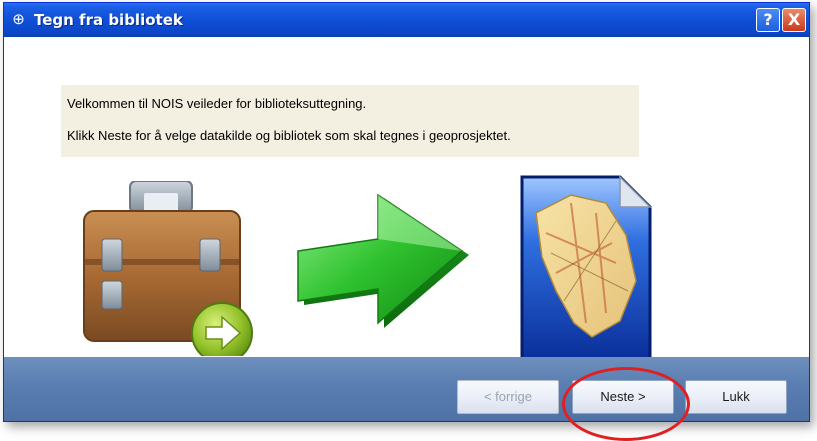 This screenshot has width=817, height=441. I want to click on close-button: Lukk, so click(736, 397).